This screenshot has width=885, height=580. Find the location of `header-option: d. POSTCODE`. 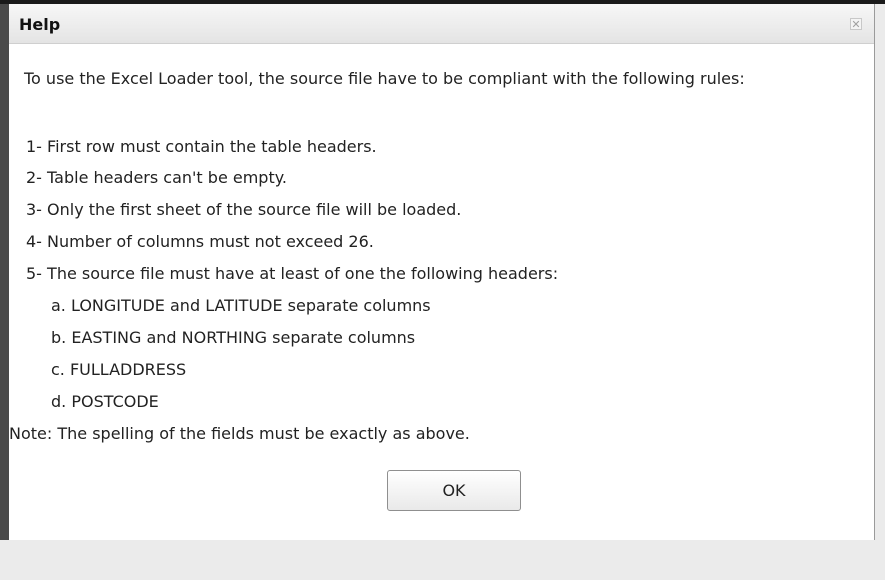

header-option: d. POSTCODE is located at coordinates (105, 401).